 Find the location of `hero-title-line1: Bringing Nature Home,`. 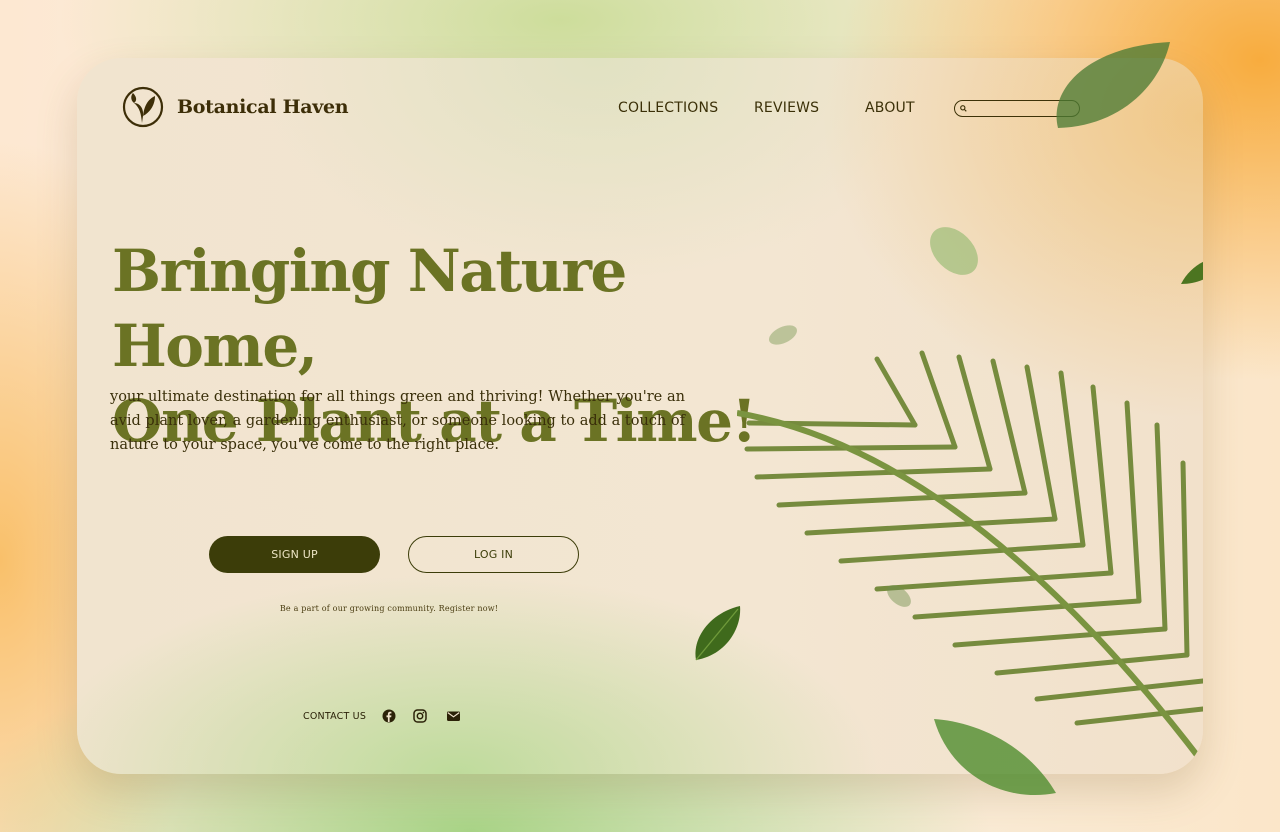

hero-title-line1: Bringing Nature Home, is located at coordinates (369, 308).